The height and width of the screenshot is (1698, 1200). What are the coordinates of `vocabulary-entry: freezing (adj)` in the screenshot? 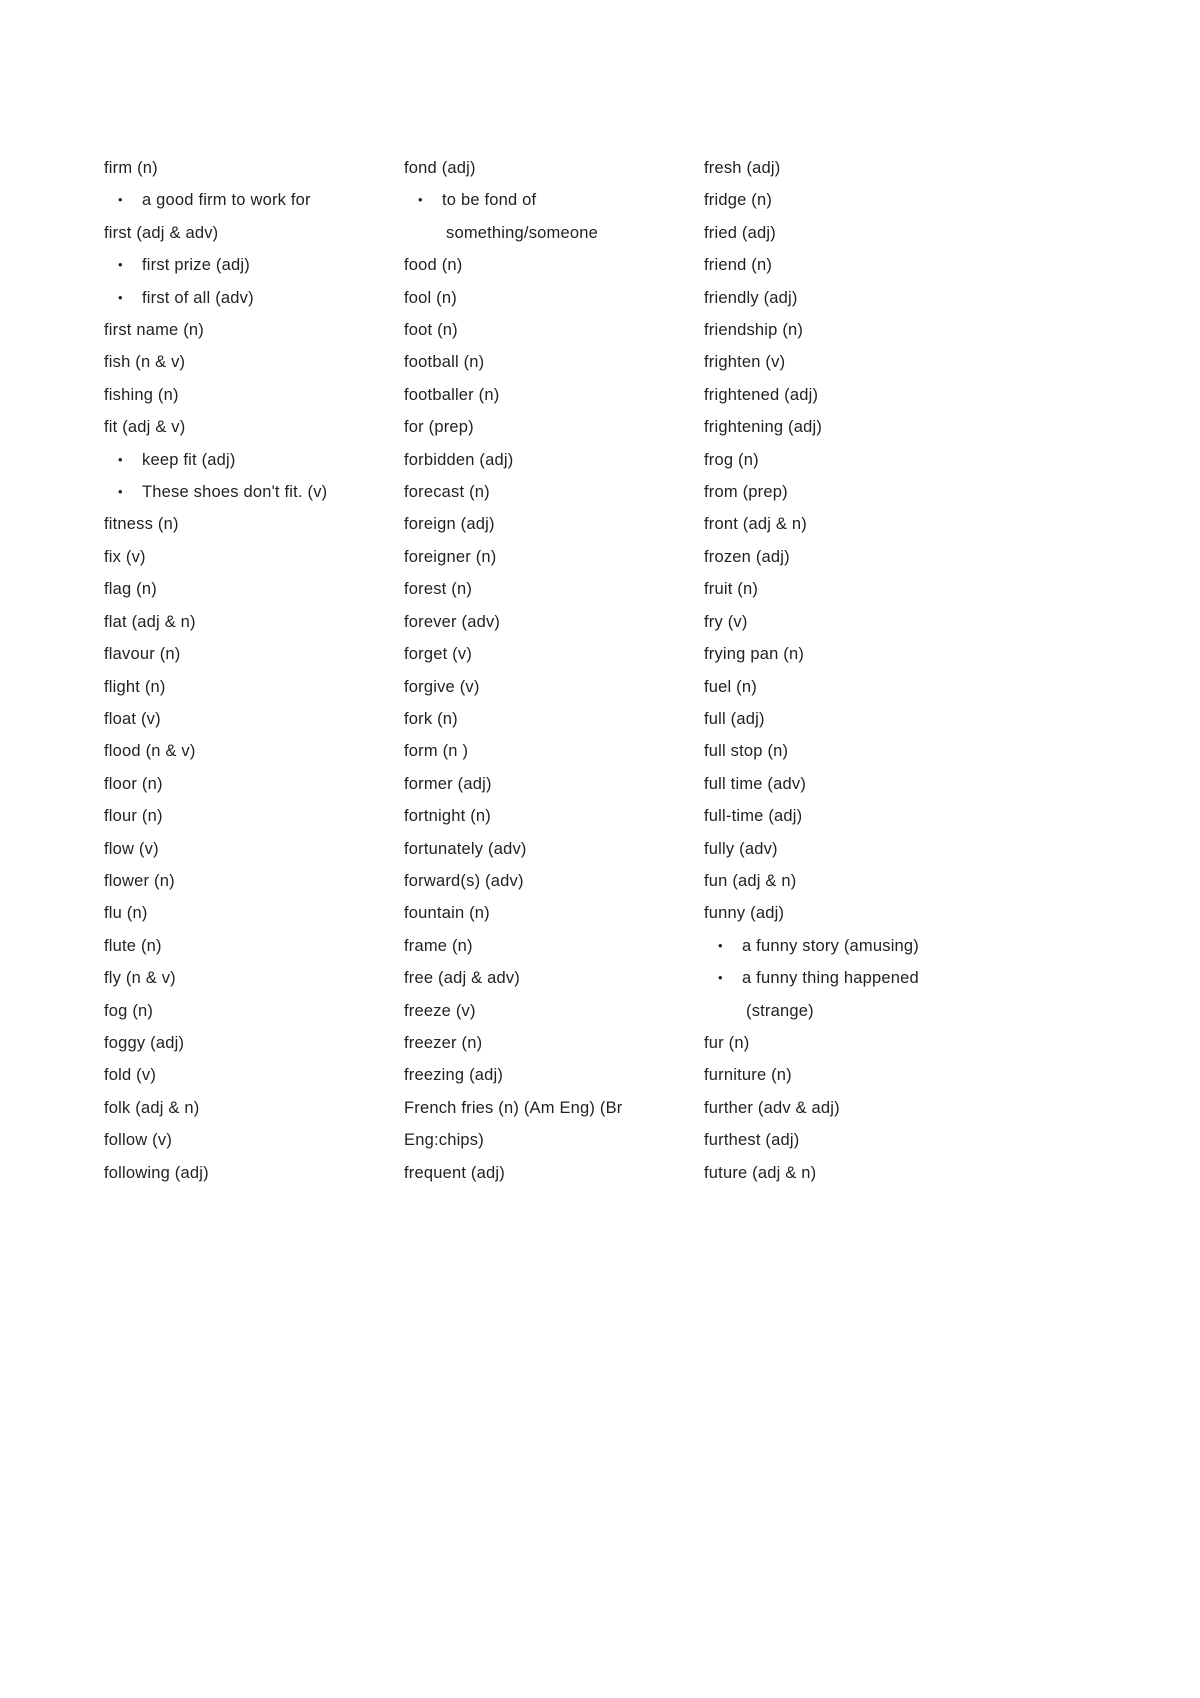 It's located at (454, 1075).